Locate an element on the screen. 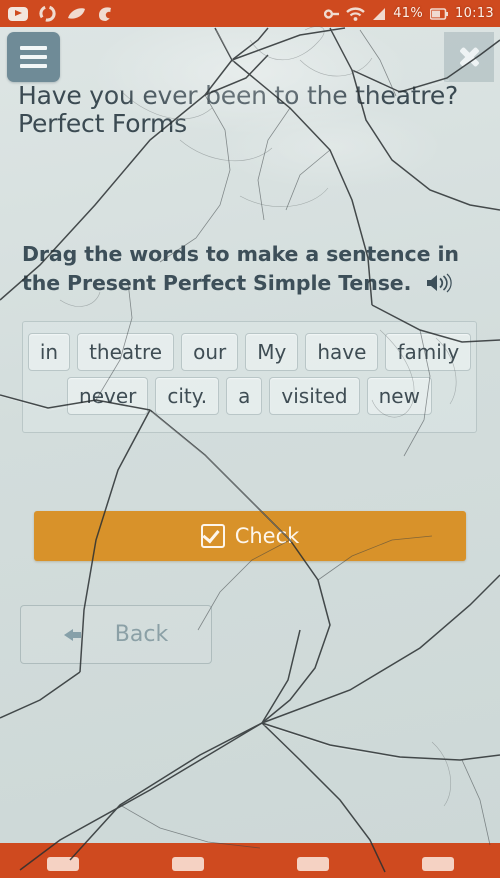 The image size is (500, 878). checkbox-checked-icon is located at coordinates (212, 536).